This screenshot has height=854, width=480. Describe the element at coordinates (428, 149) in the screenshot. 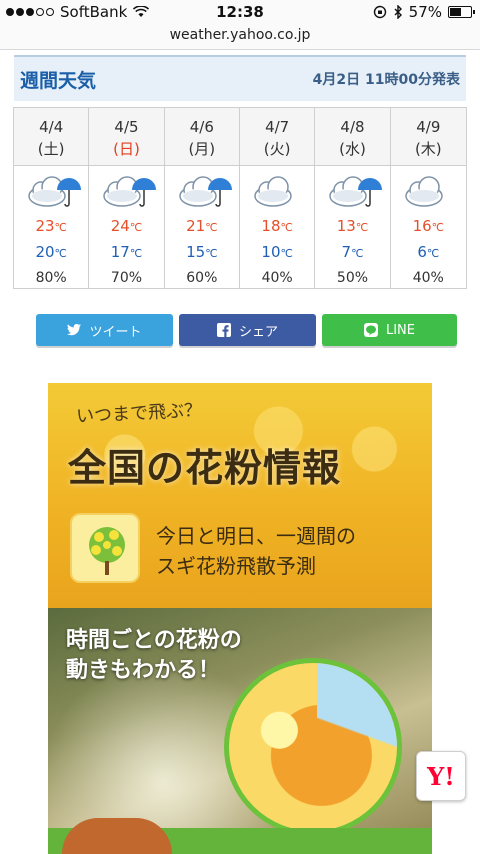

I see `day-of-week-label: (木)` at that location.